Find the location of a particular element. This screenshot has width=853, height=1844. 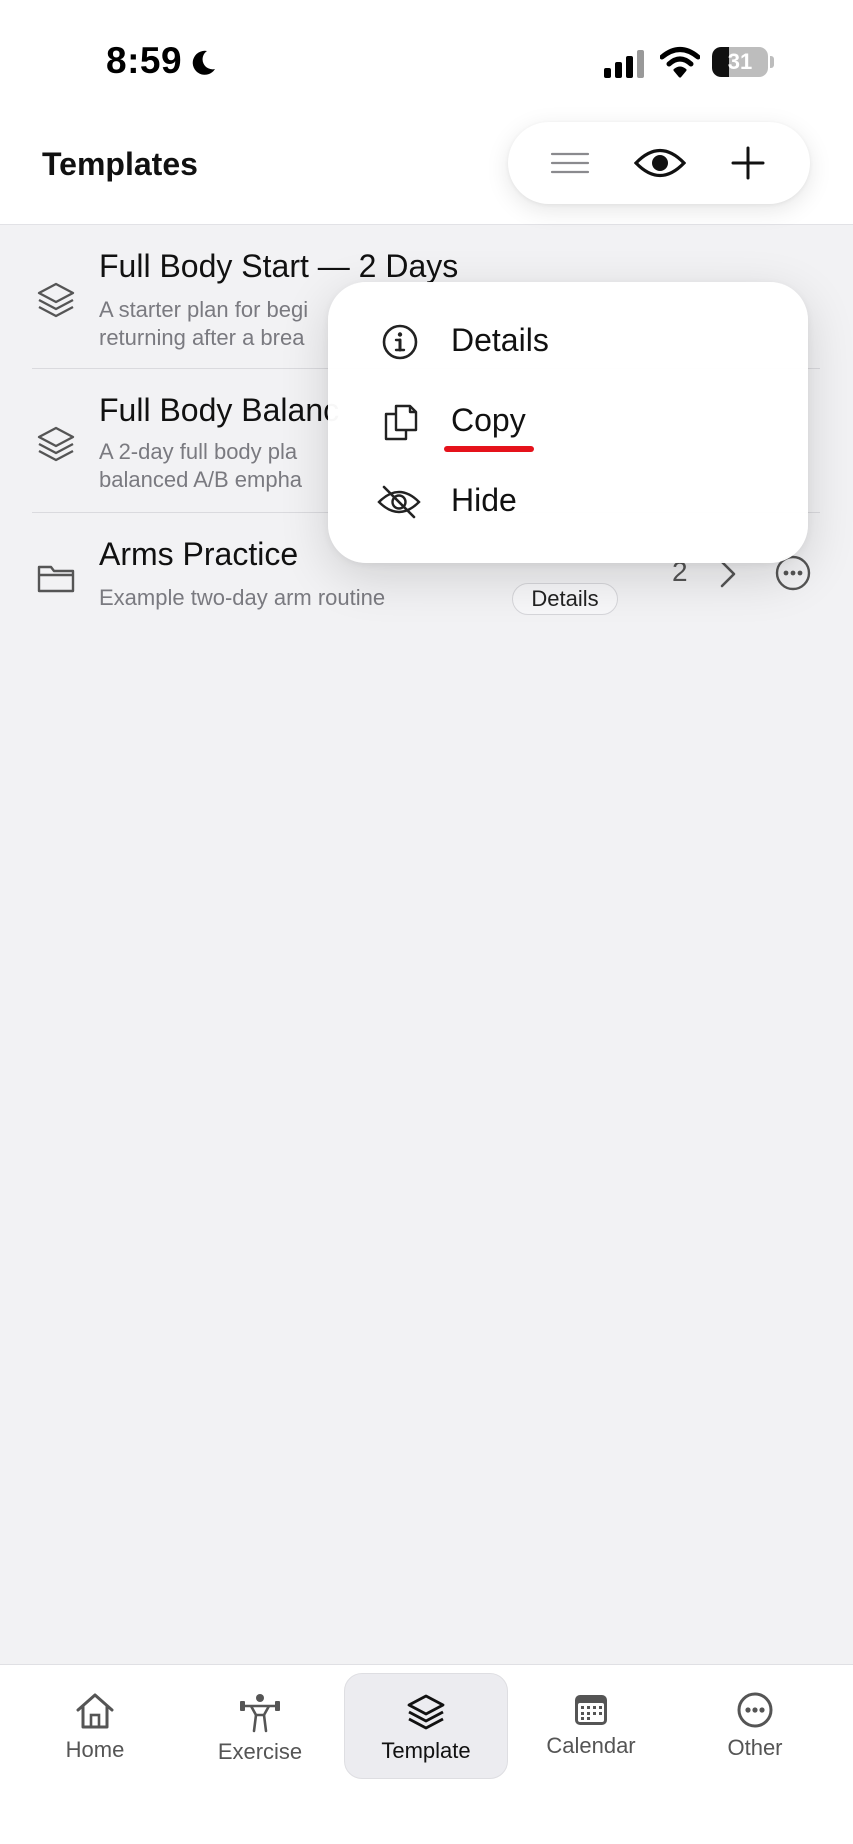

highlight-underline is located at coordinates (489, 449).